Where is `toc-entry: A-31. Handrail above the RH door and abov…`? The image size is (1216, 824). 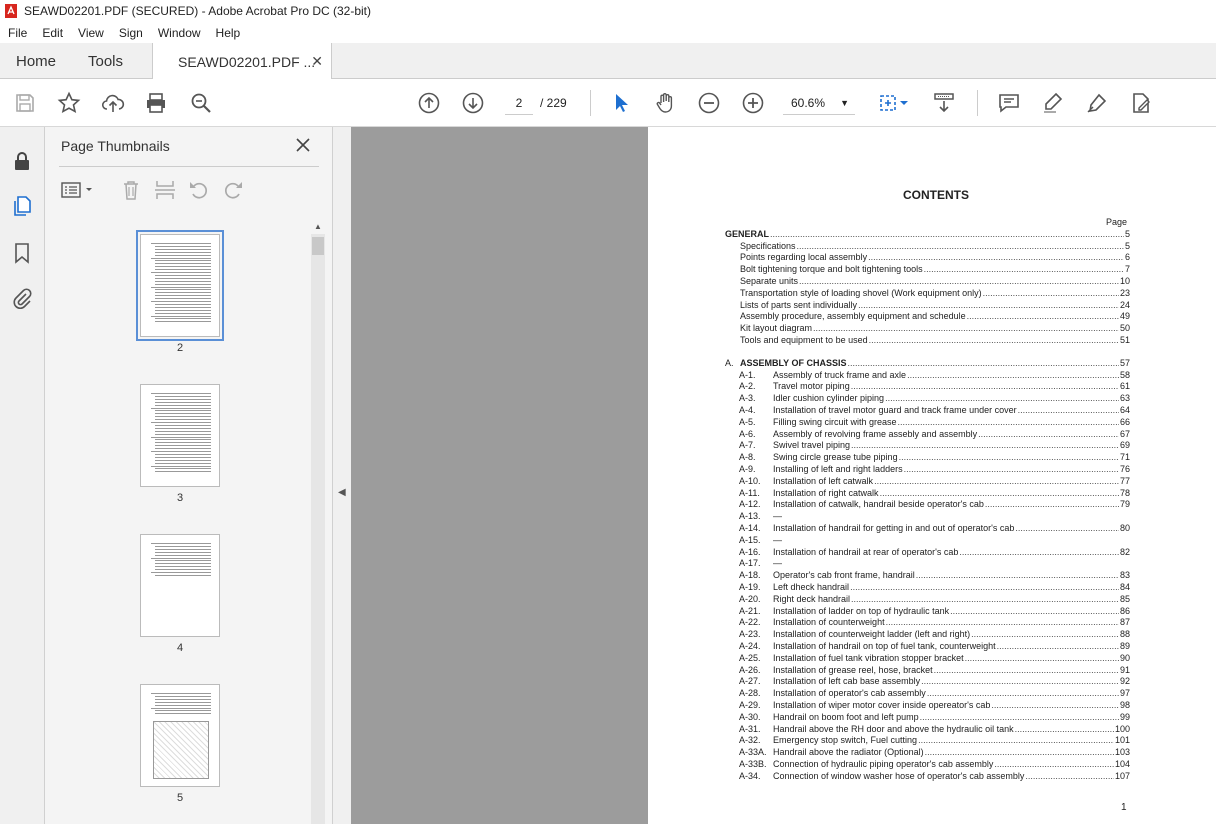 toc-entry: A-31. Handrail above the RH door and abov… is located at coordinates (934, 729).